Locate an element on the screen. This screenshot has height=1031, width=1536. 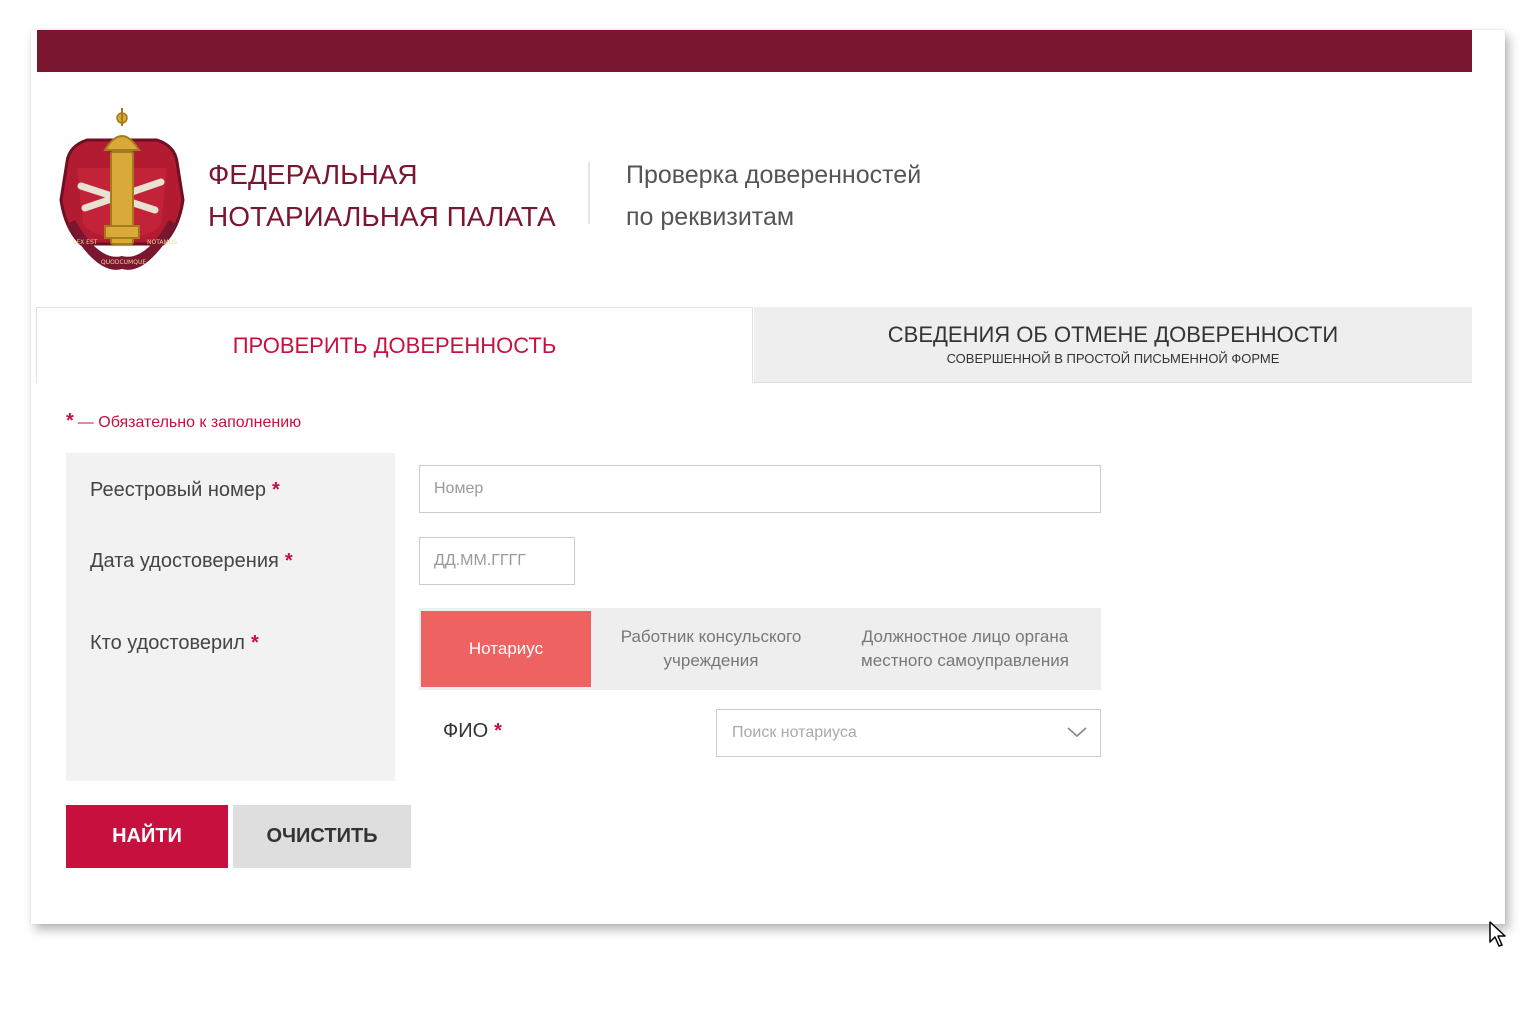
service-title-line1: Проверка доверенностей is located at coordinates (774, 175).